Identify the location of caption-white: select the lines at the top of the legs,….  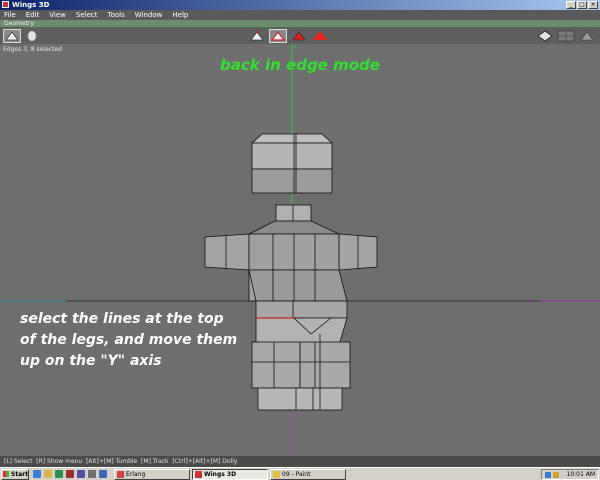
(129, 340).